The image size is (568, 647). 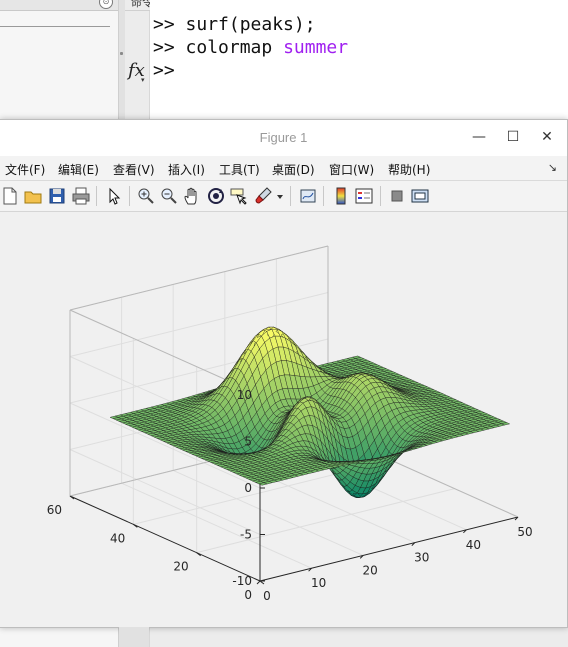 What do you see at coordinates (180, 567) in the screenshot?
I see `y-tick-label: 20` at bounding box center [180, 567].